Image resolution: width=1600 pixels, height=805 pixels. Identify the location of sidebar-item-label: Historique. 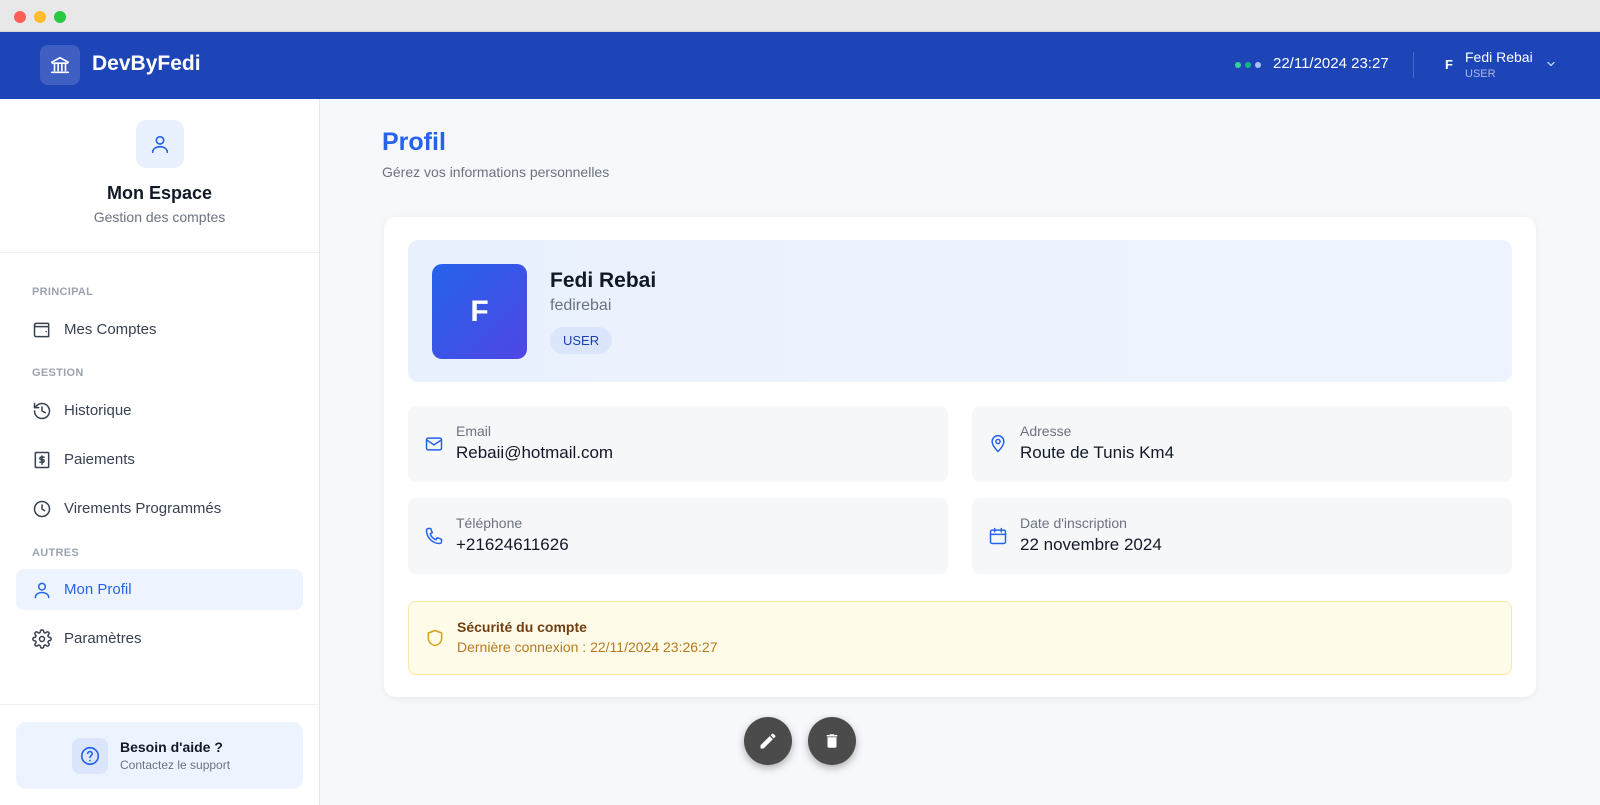
(98, 410).